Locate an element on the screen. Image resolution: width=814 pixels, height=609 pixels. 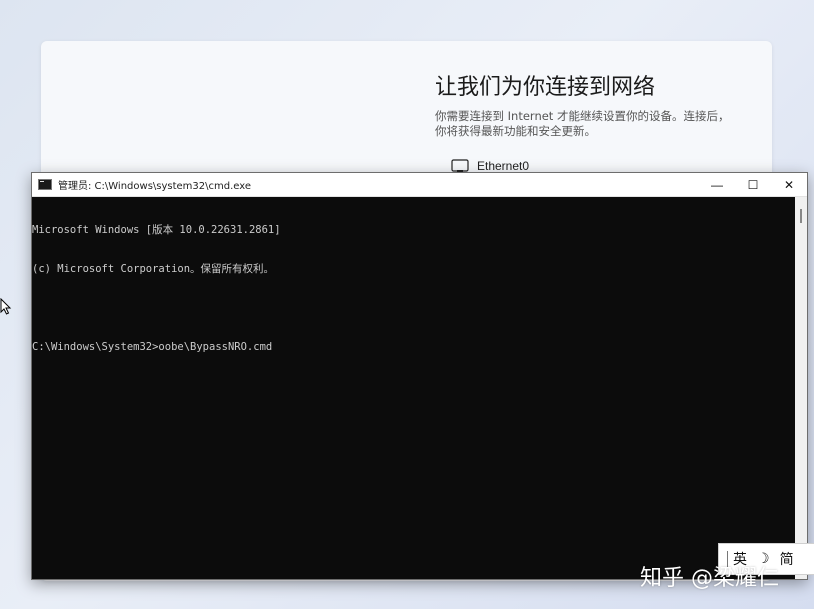
console-line: (c) Microsoft Corporation。保留所有权利。 is located at coordinates (153, 269).